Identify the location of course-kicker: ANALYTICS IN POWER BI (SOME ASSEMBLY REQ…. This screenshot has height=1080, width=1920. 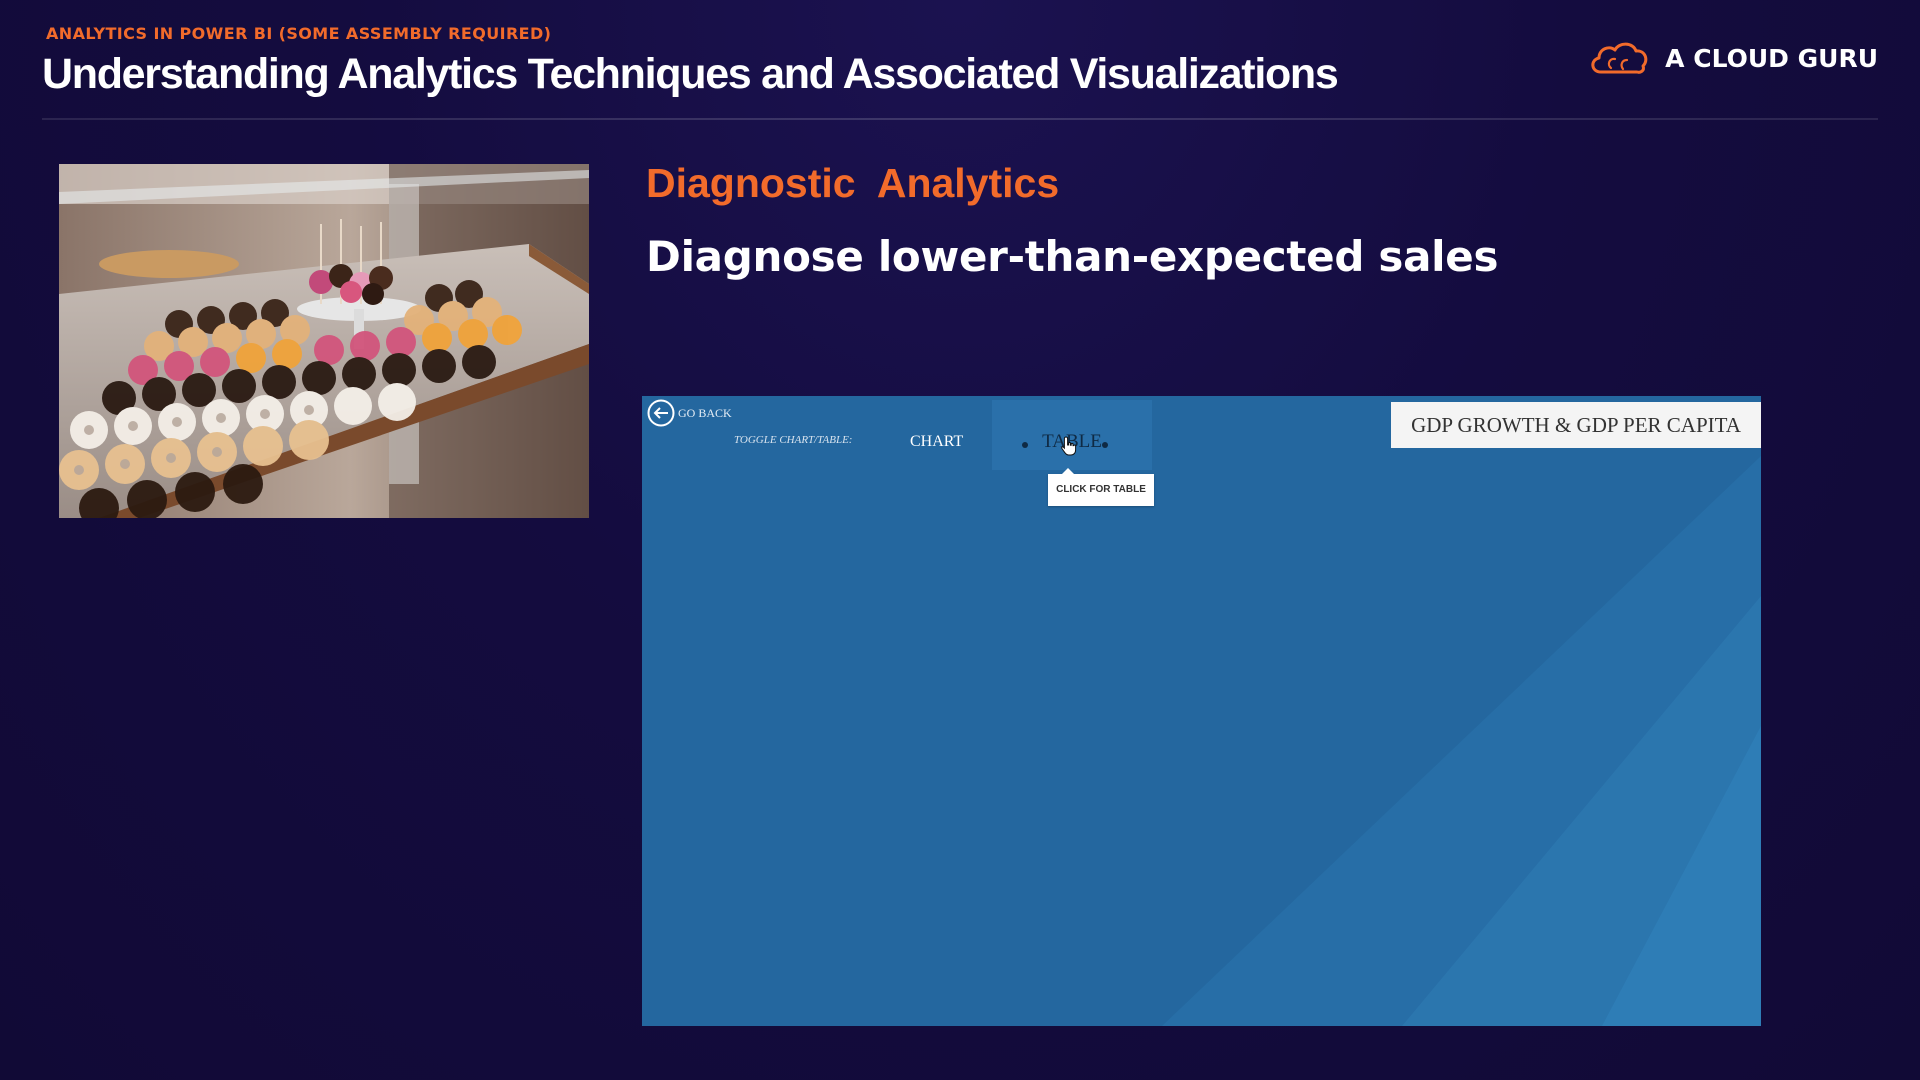
(299, 33).